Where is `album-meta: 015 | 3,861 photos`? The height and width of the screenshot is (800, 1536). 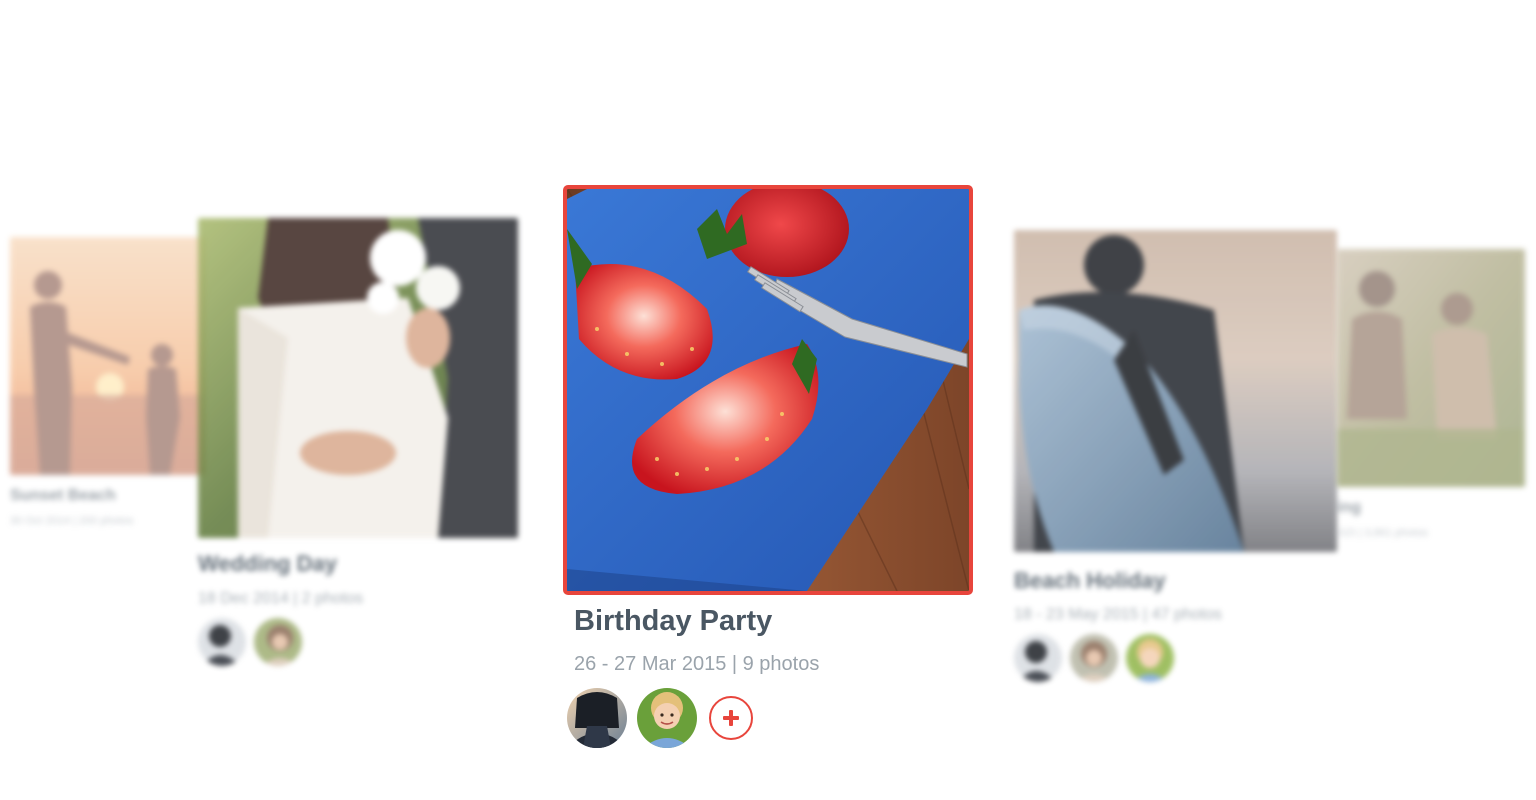 album-meta: 015 | 3,861 photos is located at coordinates (1382, 533).